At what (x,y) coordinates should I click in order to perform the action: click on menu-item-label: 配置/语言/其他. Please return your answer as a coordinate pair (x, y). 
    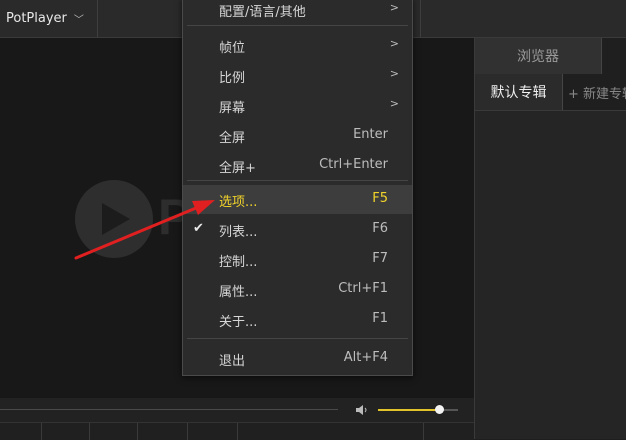
    Looking at the image, I should click on (262, 12).